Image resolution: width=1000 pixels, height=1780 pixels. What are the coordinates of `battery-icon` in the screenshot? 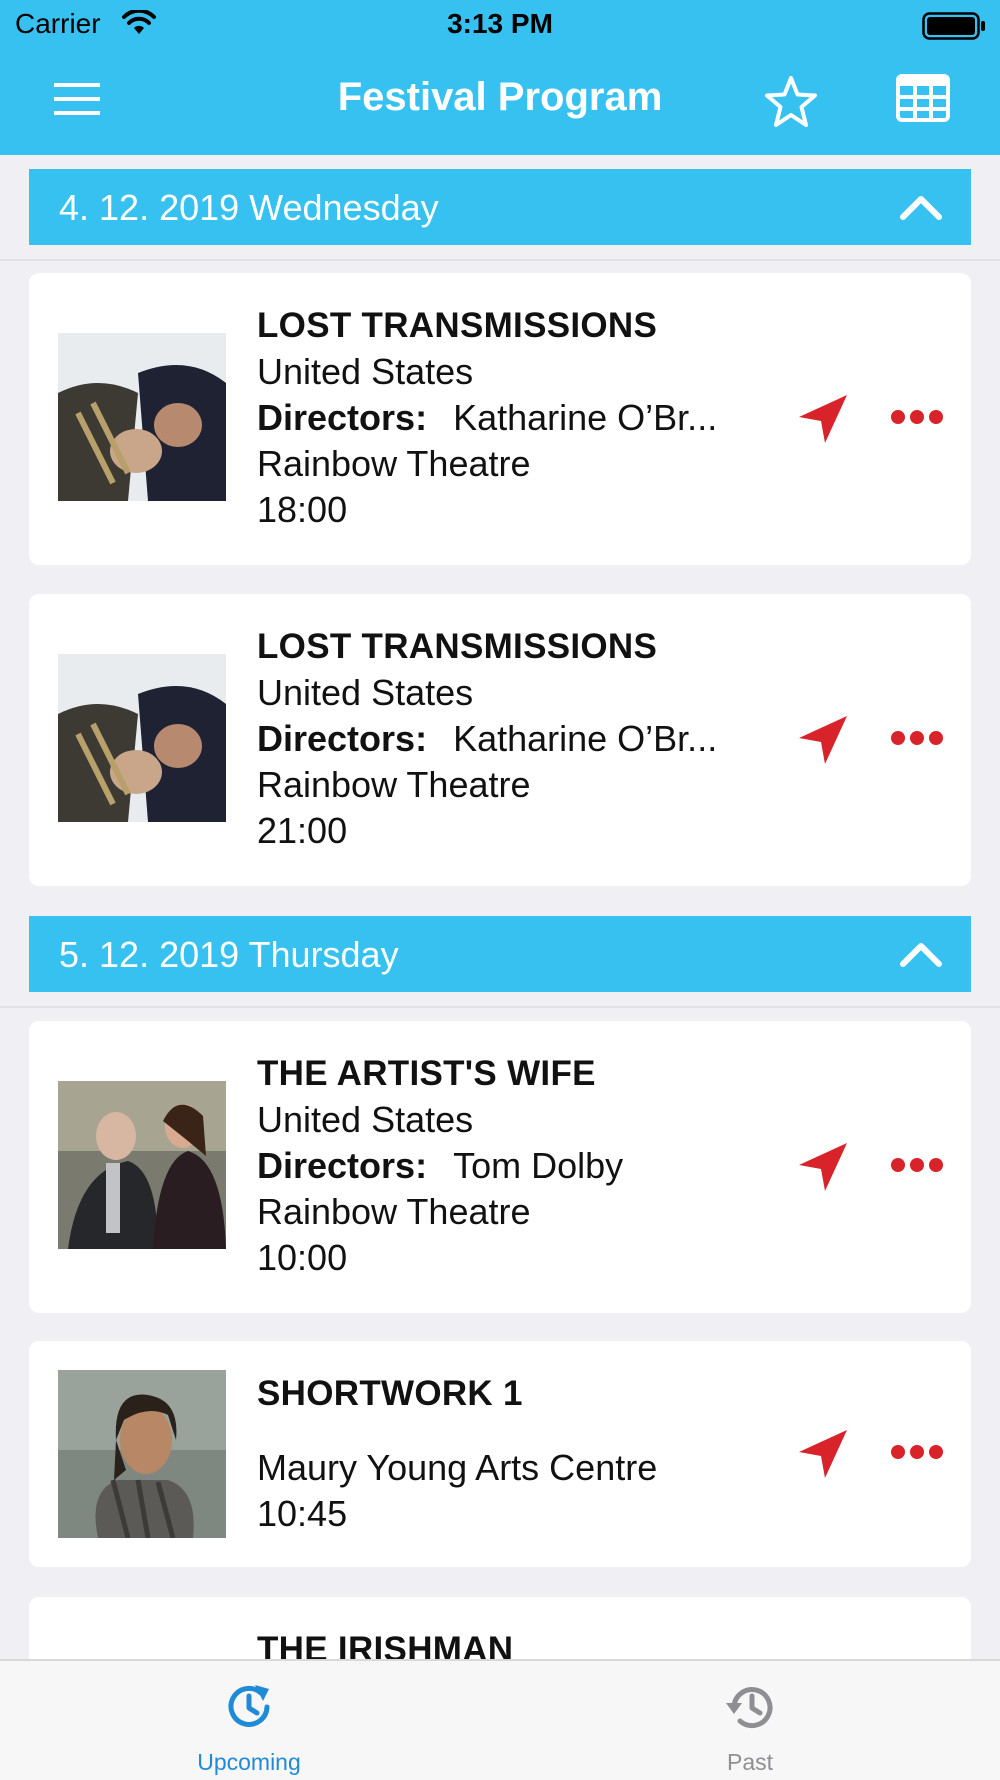 It's located at (954, 29).